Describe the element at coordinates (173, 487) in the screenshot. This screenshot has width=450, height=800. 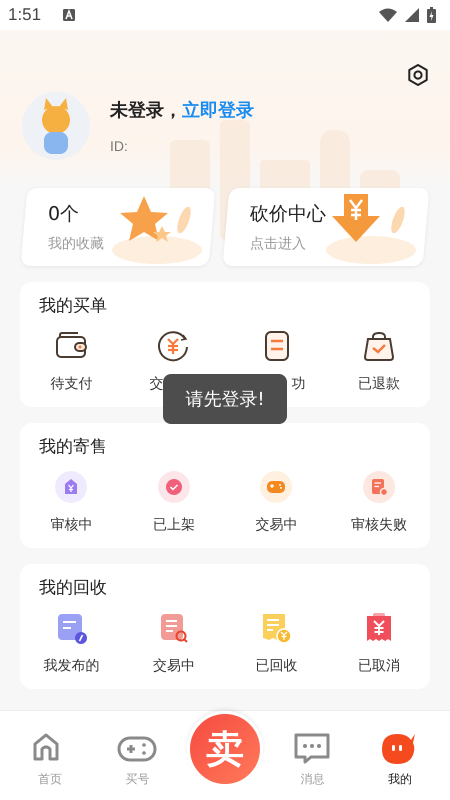
I see `check-badge-icon` at that location.